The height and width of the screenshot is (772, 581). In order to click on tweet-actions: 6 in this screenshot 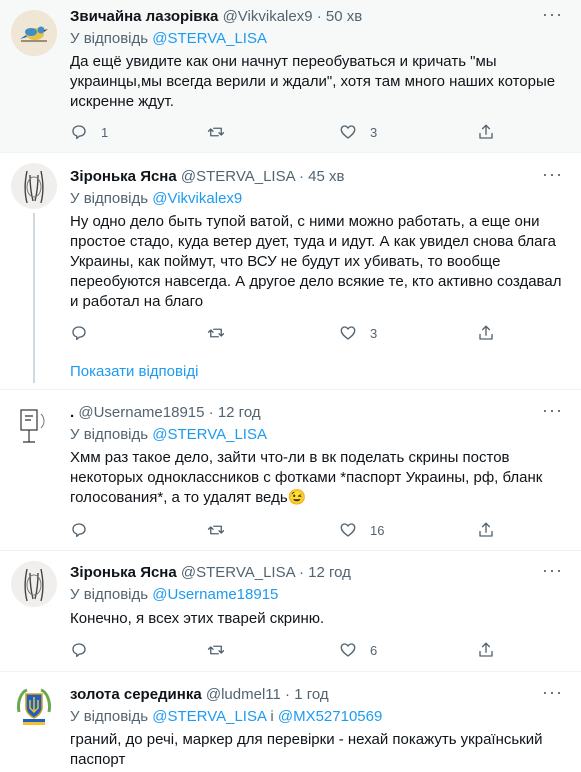, I will do `click(285, 650)`.